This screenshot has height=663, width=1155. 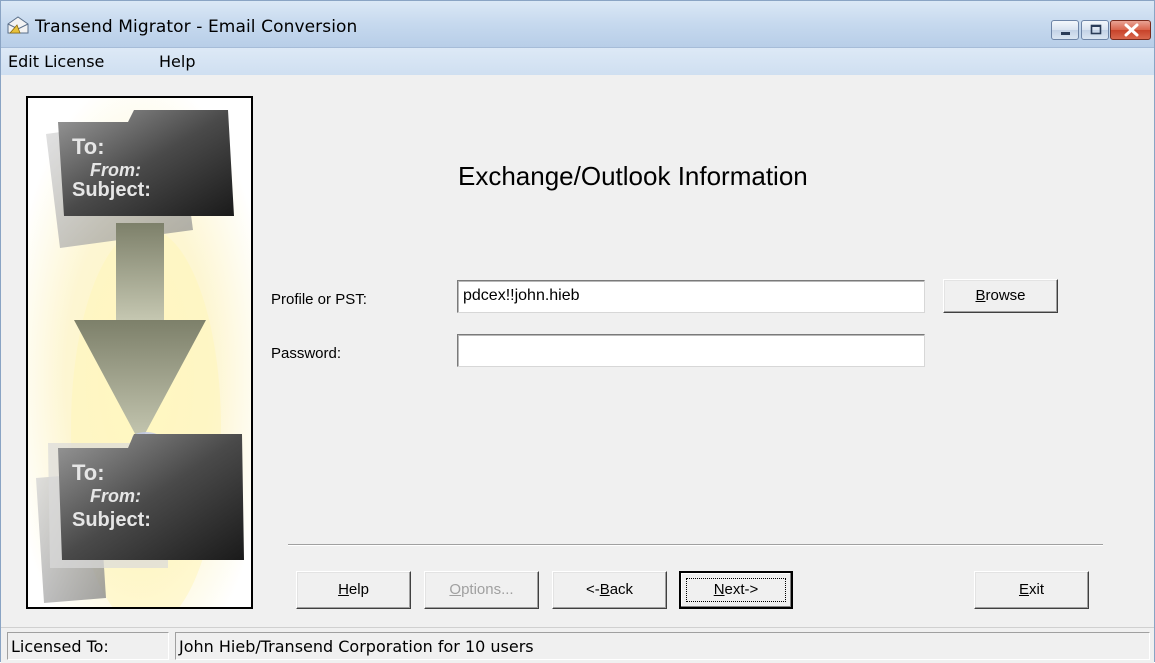 I want to click on browse-button: Browse, so click(x=1000, y=296).